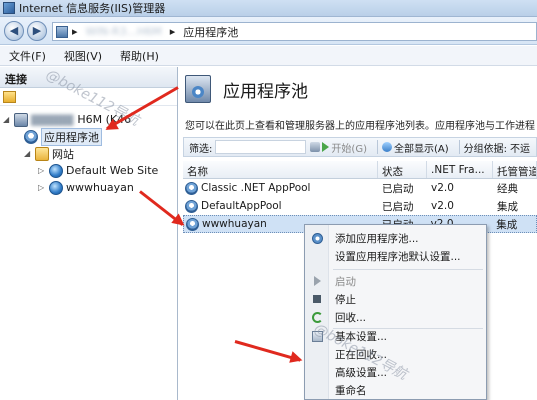  I want to click on iis-app-icon, so click(9, 8).